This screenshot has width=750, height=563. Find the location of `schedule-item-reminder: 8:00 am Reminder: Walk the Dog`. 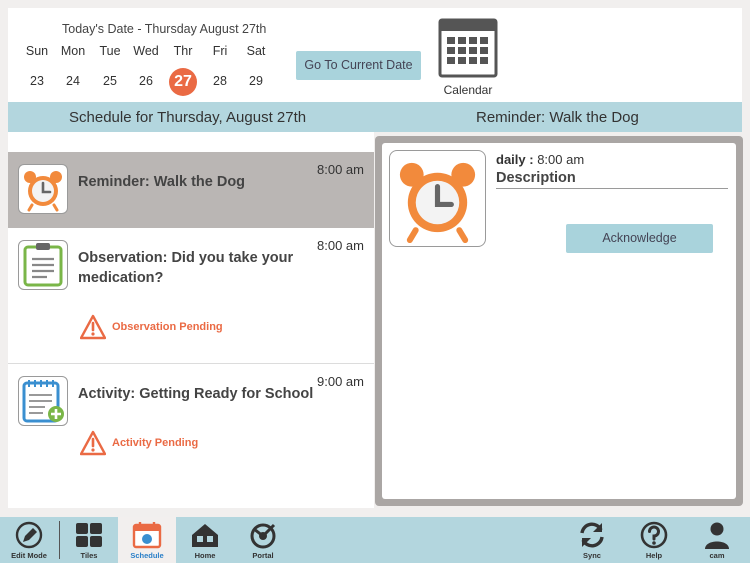

schedule-item-reminder: 8:00 am Reminder: Walk the Dog is located at coordinates (191, 190).